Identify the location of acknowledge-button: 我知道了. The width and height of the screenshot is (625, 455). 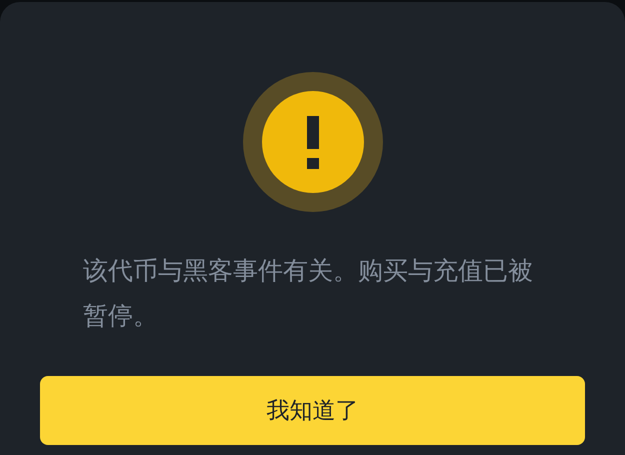
(312, 410).